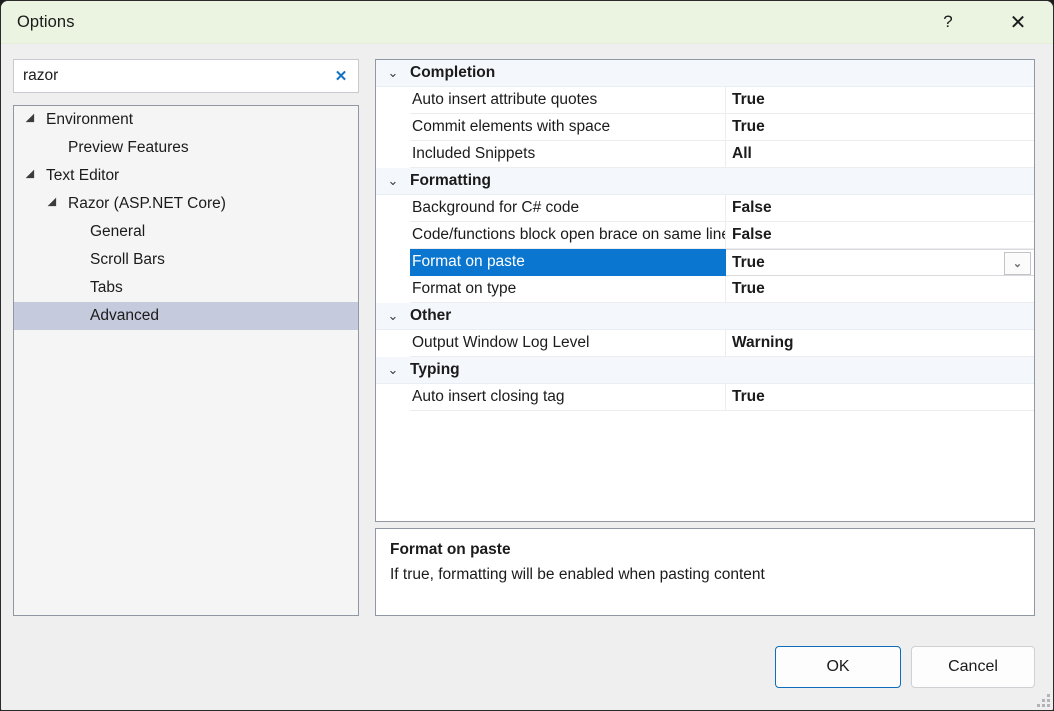 The height and width of the screenshot is (711, 1054). I want to click on group-header-completion: ⌄ Completion, so click(705, 73).